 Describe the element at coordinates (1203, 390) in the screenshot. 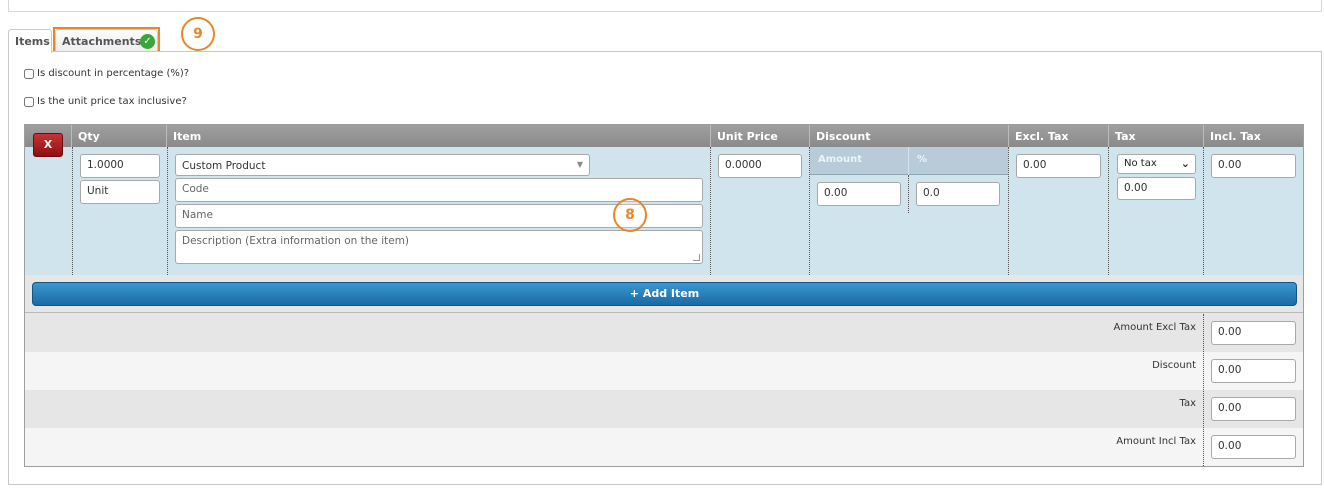

I see `totals-separator` at that location.